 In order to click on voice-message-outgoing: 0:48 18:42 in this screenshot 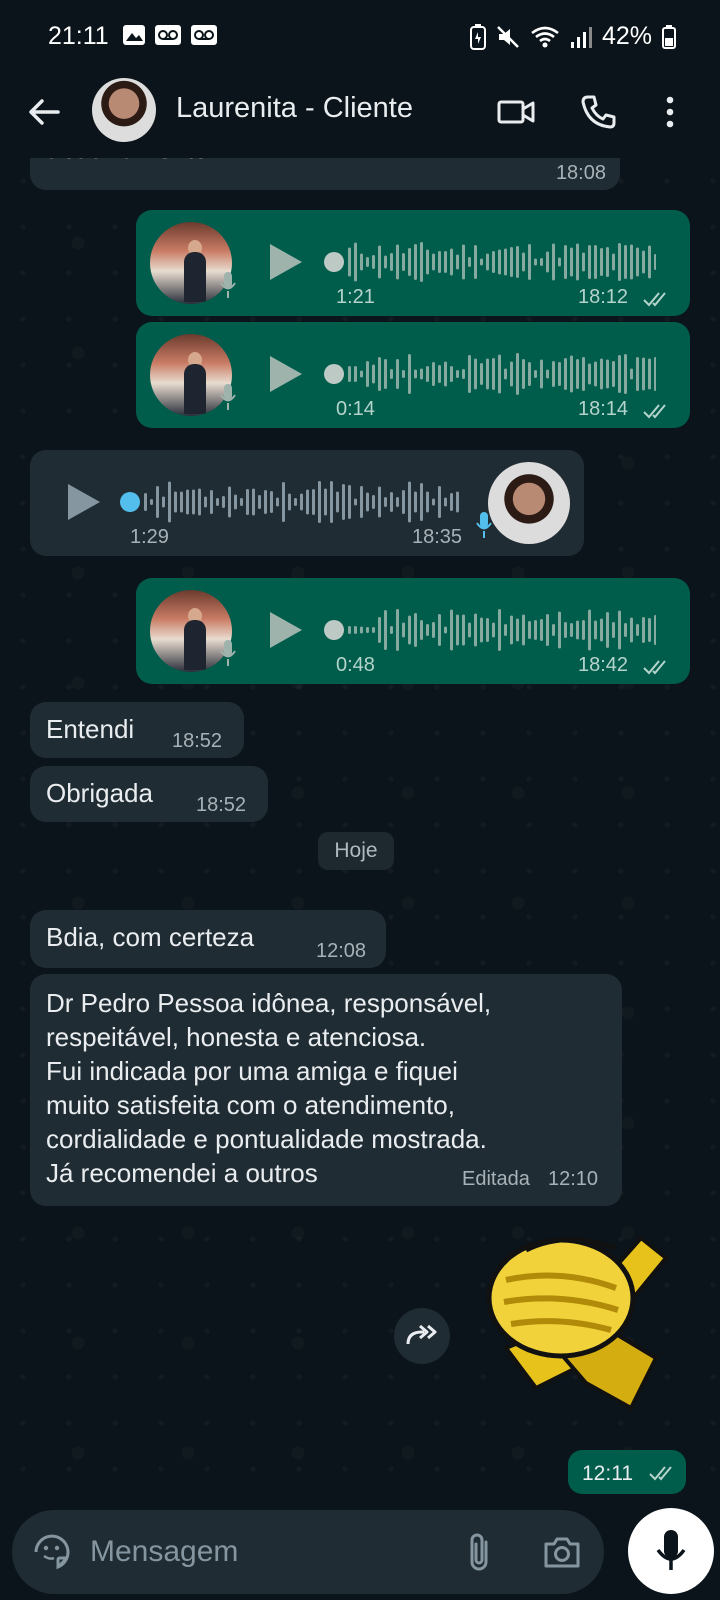, I will do `click(413, 631)`.